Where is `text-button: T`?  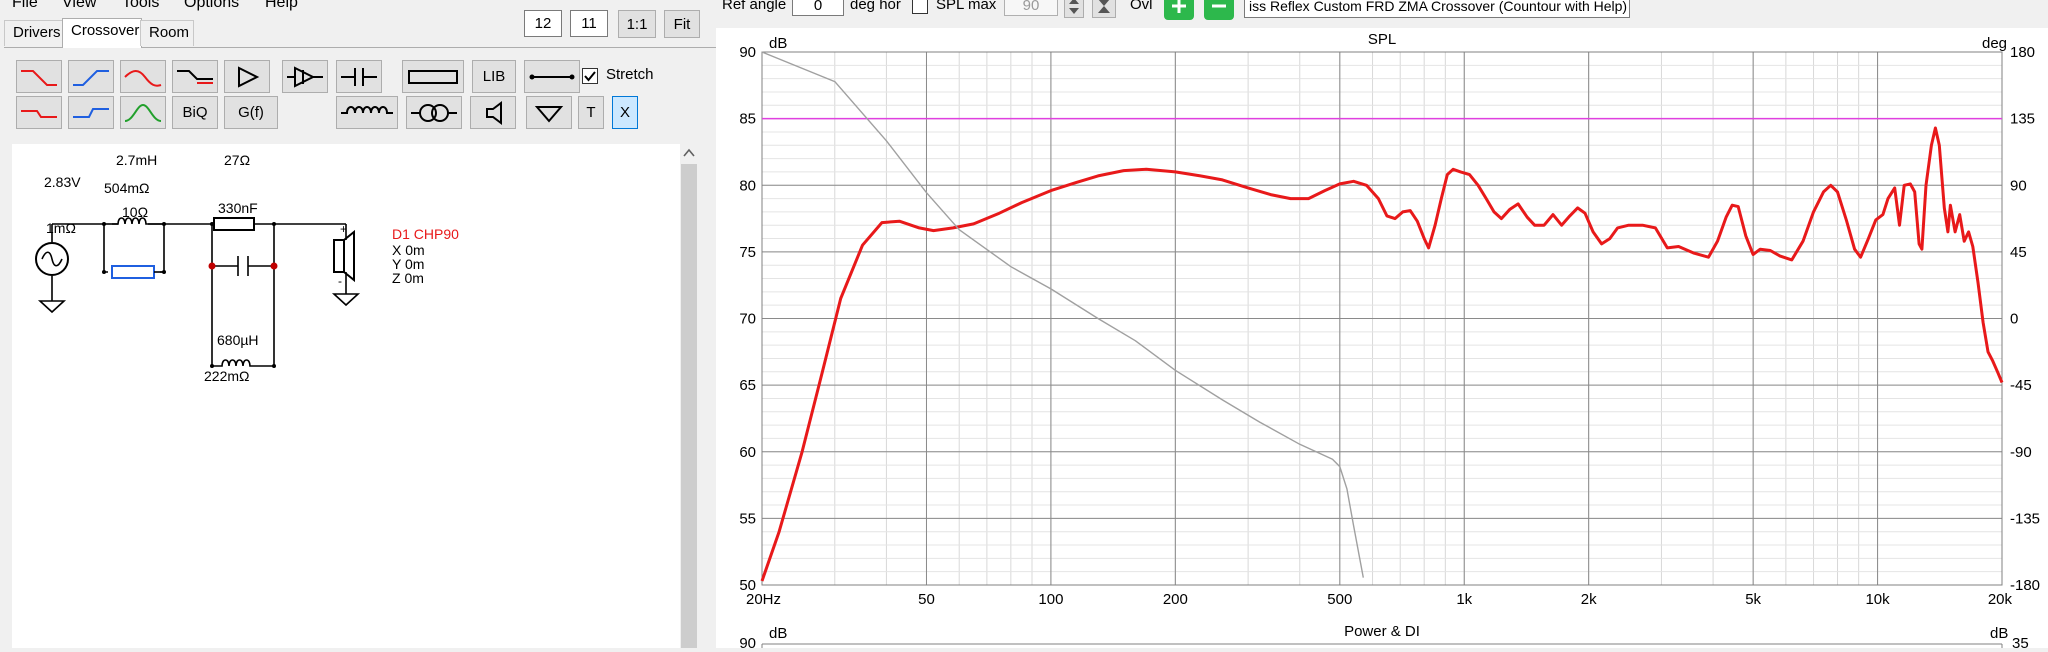 text-button: T is located at coordinates (591, 112).